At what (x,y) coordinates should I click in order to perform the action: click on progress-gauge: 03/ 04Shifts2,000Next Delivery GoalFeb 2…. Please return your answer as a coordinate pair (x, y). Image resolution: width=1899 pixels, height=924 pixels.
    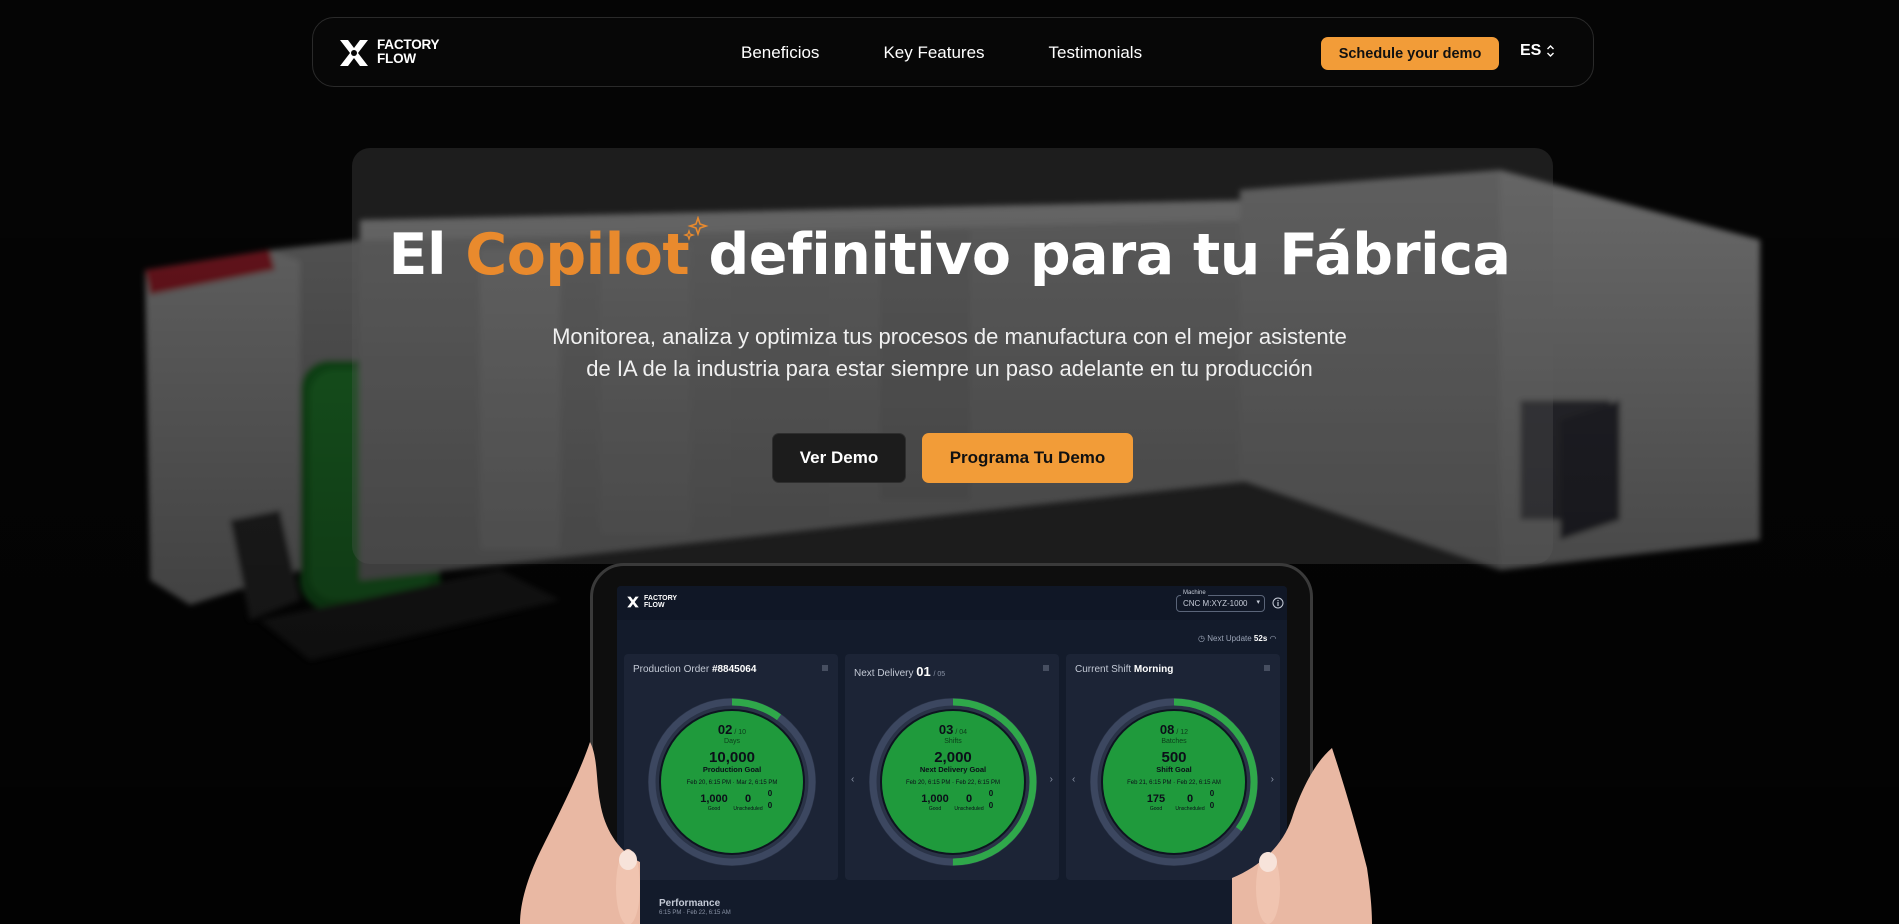
    Looking at the image, I should click on (953, 782).